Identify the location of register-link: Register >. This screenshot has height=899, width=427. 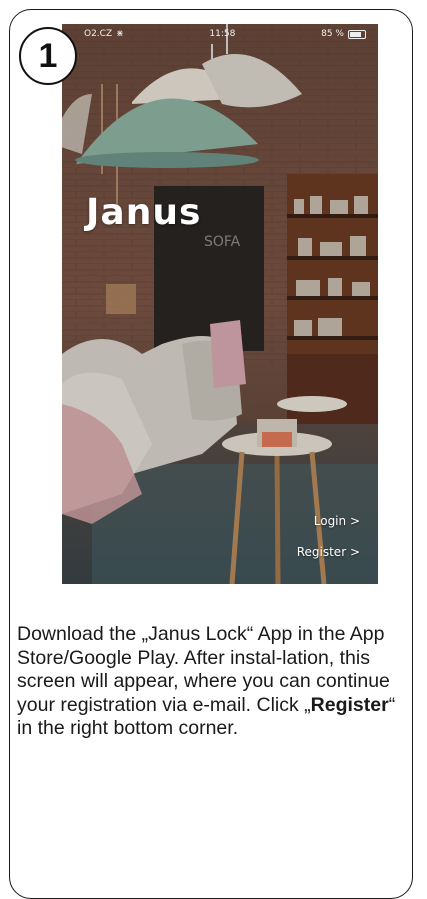
(328, 552).